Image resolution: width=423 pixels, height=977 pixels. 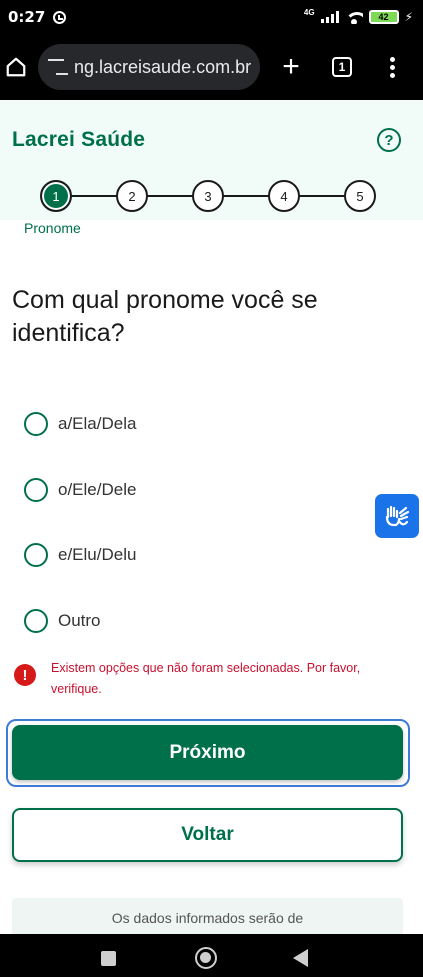 I want to click on url-text: ng.lacreisaude.com.br, so click(x=162, y=67).